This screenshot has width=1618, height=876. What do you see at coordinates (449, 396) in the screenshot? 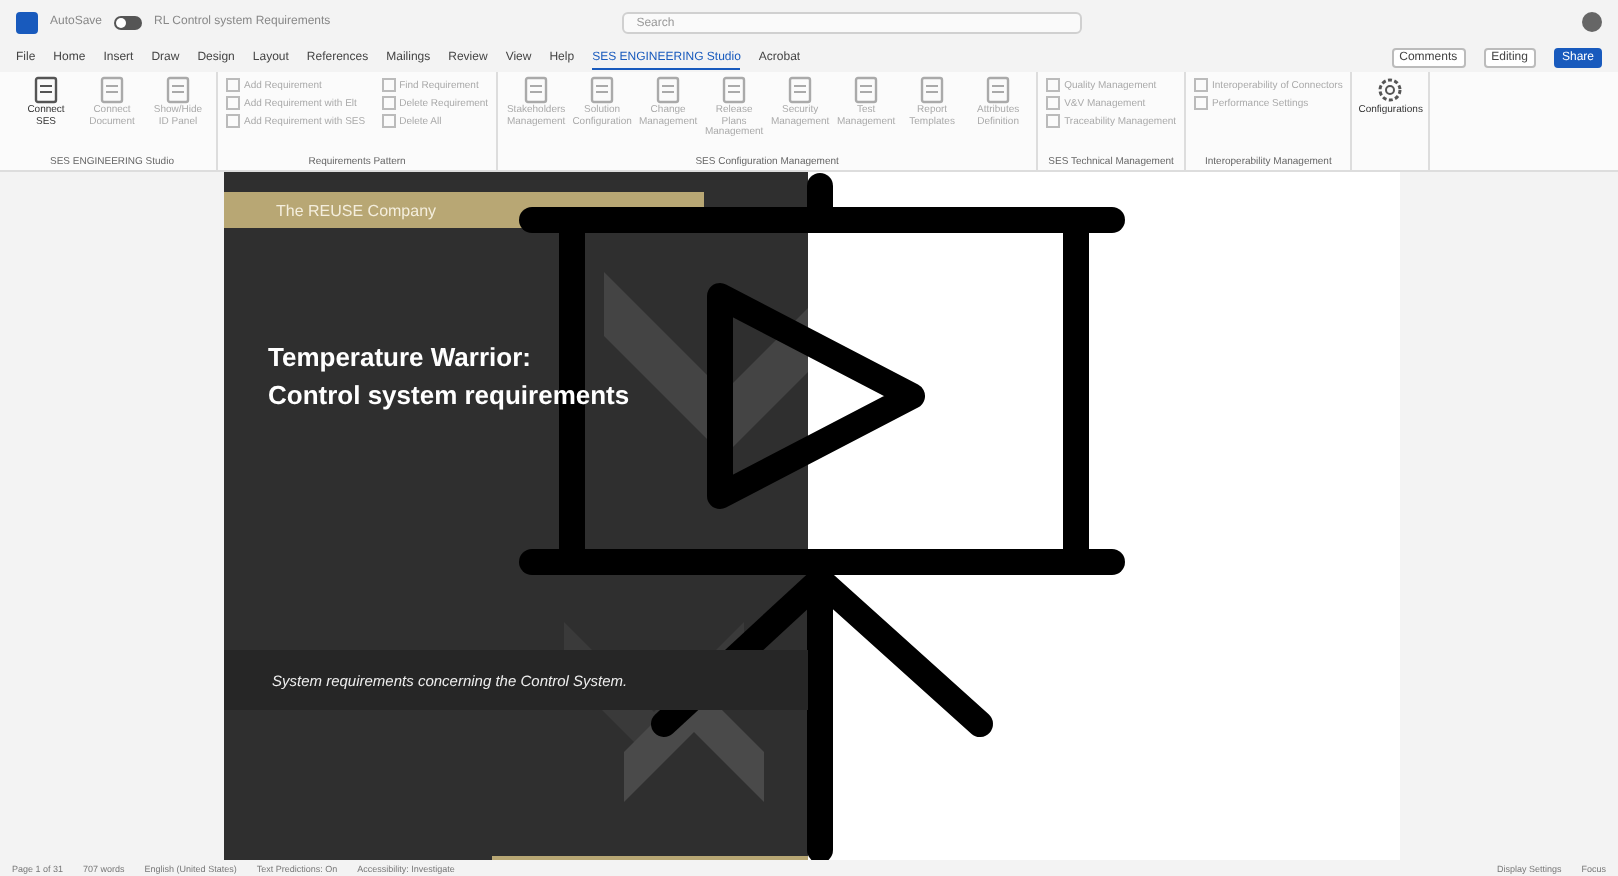
I see `cover-title: Control system requirements` at bounding box center [449, 396].